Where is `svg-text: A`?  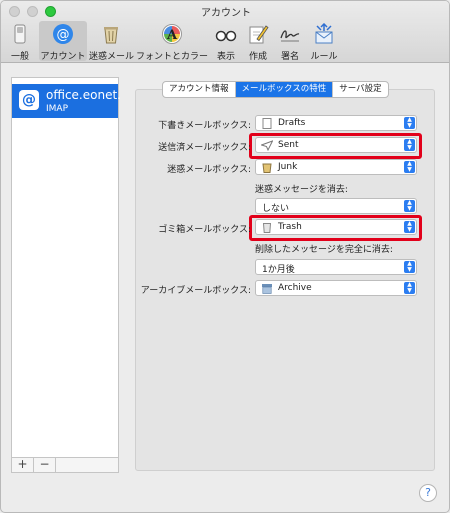 svg-text: A is located at coordinates (172, 35).